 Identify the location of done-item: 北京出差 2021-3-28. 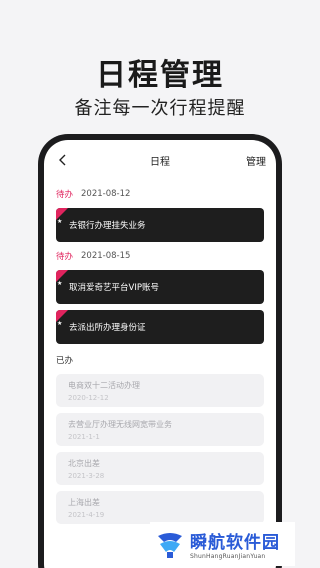
(160, 468).